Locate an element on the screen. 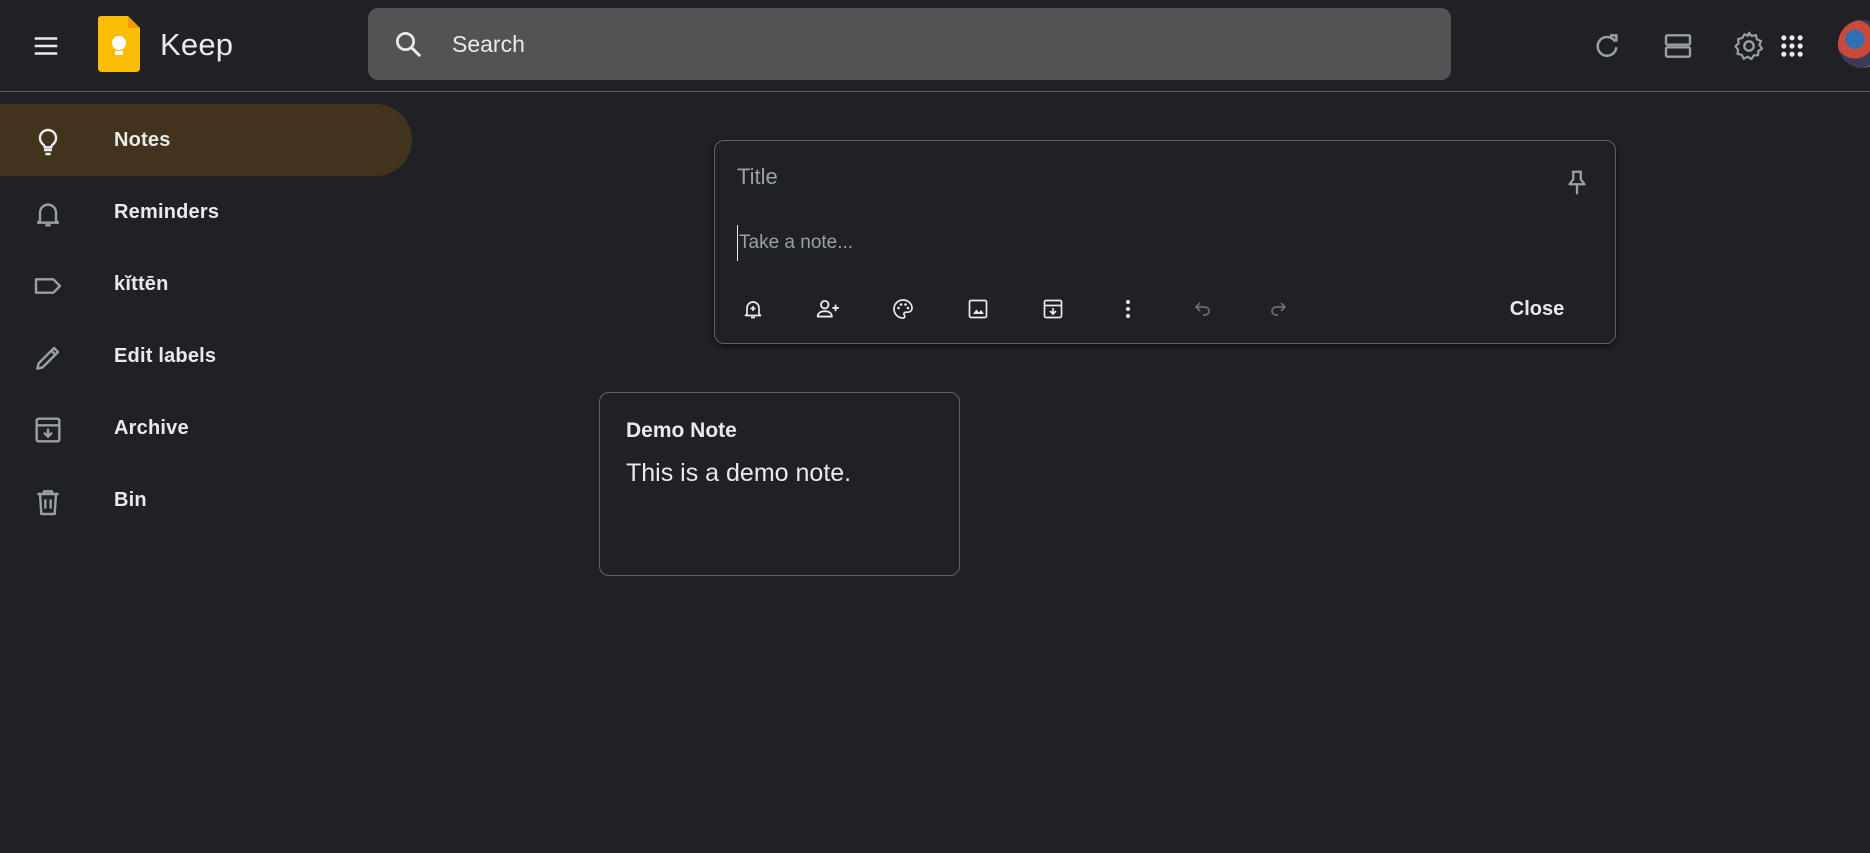  note-card-body: This is a demo note. is located at coordinates (739, 473).